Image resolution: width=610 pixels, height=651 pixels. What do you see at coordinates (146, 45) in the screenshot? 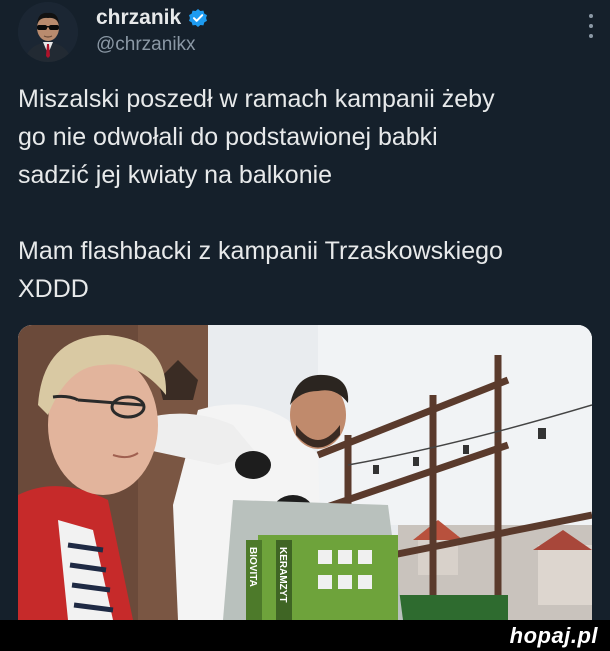
I see `user-handle: @chrzanikx` at bounding box center [146, 45].